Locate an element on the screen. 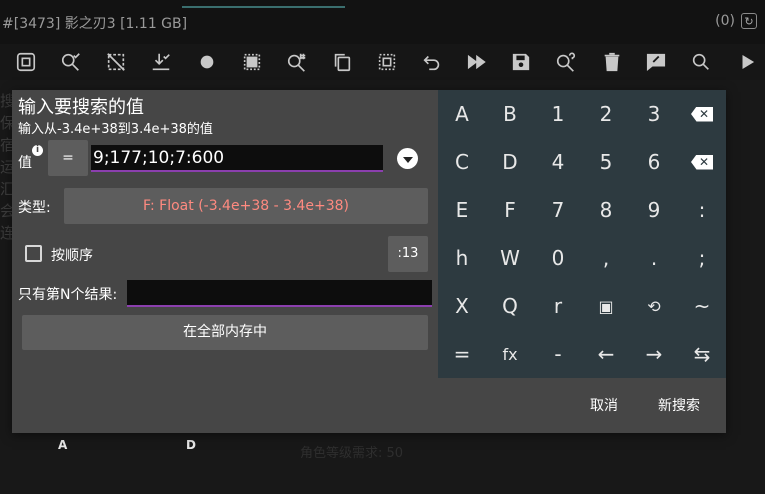  operator-button: = is located at coordinates (68, 158).